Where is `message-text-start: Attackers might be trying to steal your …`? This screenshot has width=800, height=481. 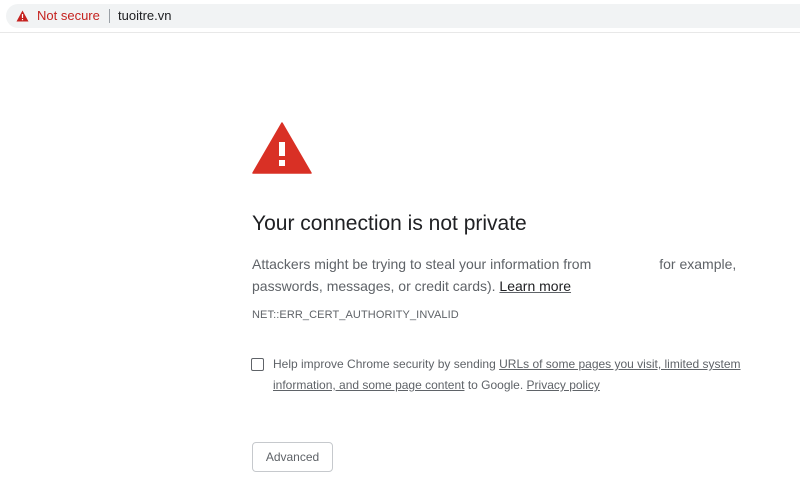
message-text-start: Attackers might be trying to steal your … is located at coordinates (422, 264).